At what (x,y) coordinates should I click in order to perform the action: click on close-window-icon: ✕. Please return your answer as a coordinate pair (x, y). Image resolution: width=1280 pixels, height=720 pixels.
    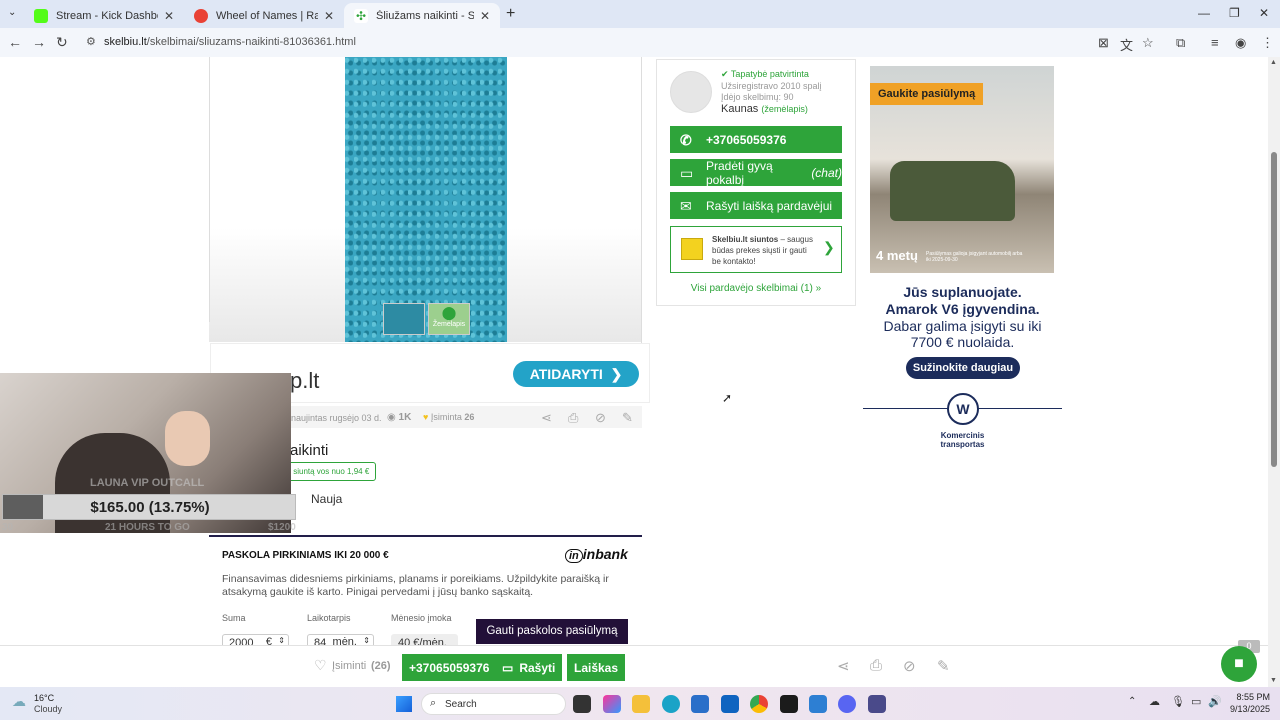
    Looking at the image, I should click on (1264, 13).